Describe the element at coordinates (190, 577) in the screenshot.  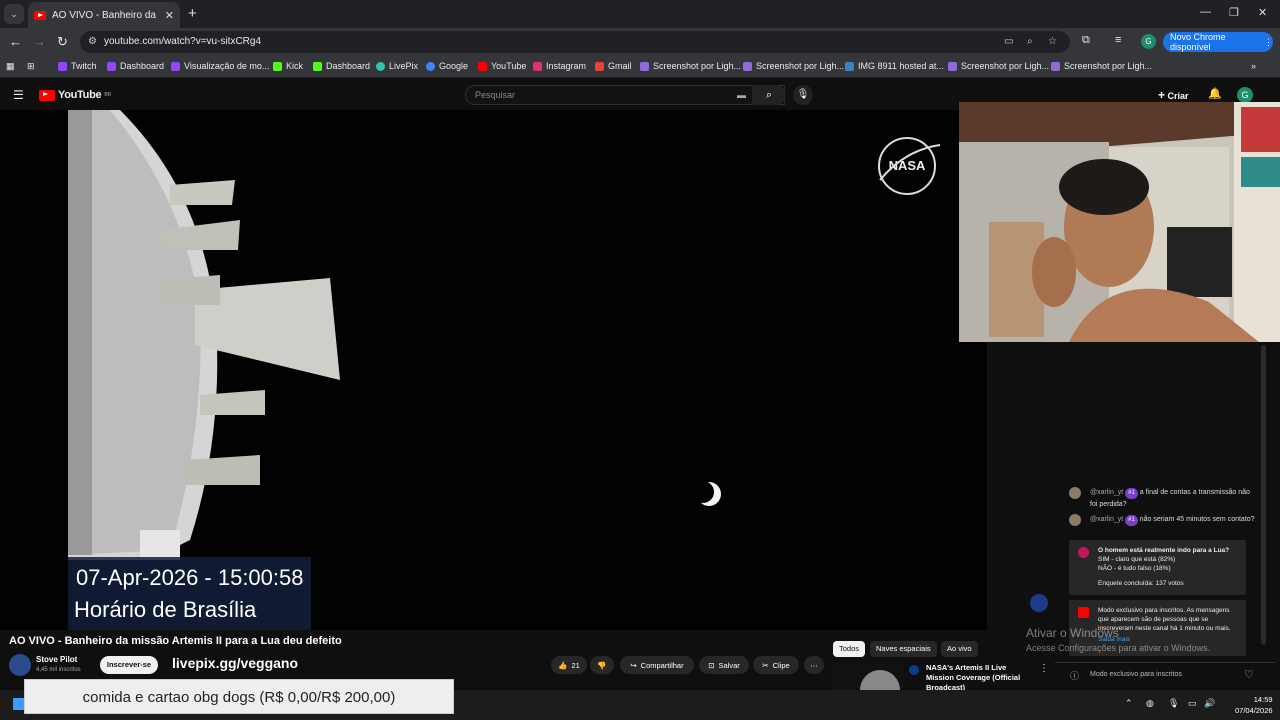
I see `video-overlay-date: 07-Apr-2026 - 15:00:58` at that location.